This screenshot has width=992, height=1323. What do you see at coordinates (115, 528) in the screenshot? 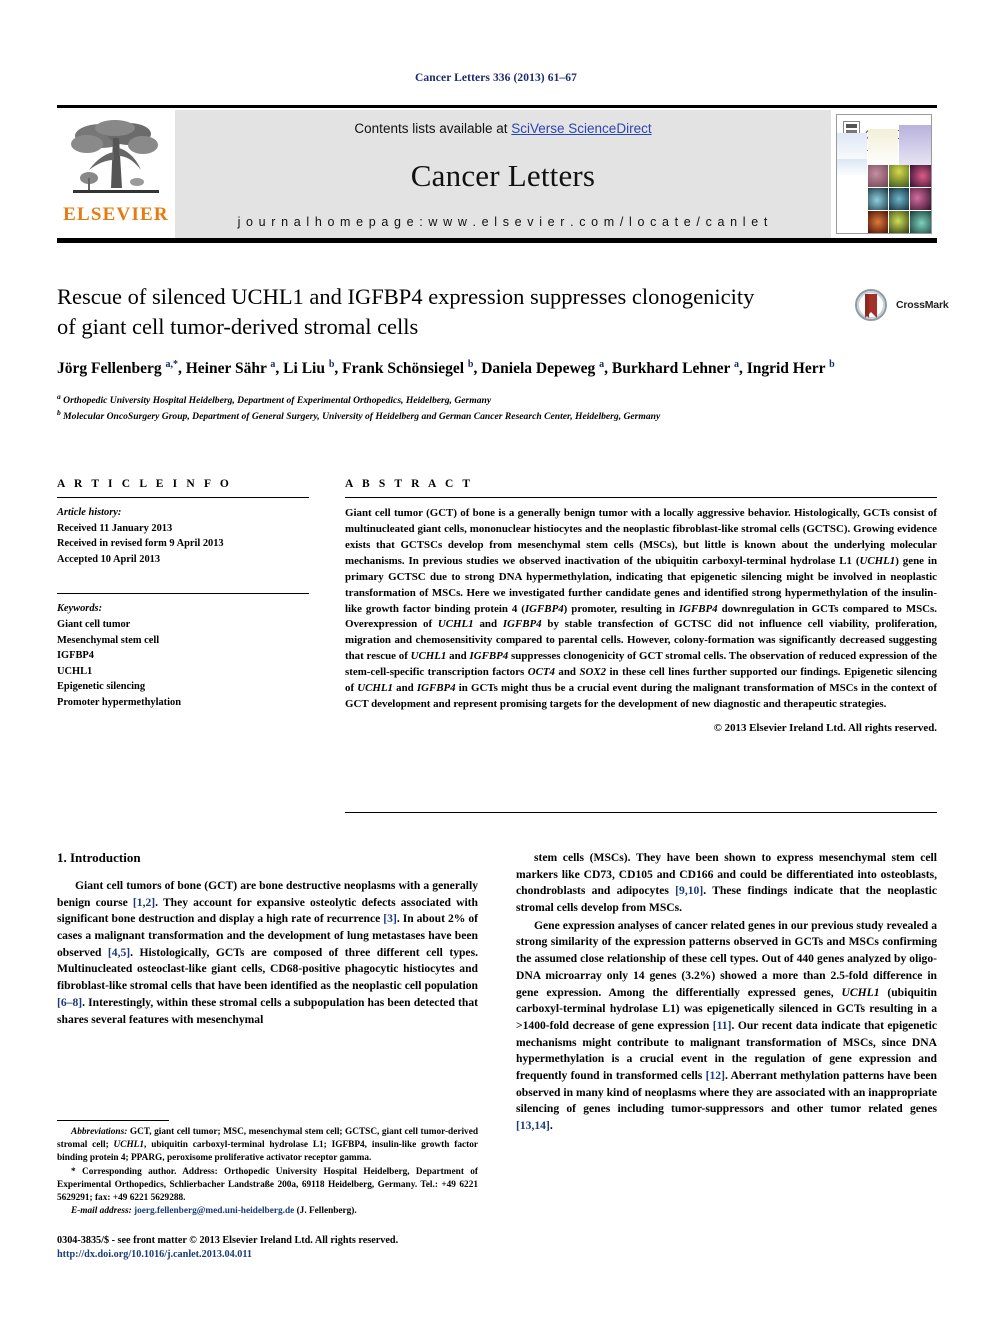
I see `history-item: Received 11 January 2013` at bounding box center [115, 528].